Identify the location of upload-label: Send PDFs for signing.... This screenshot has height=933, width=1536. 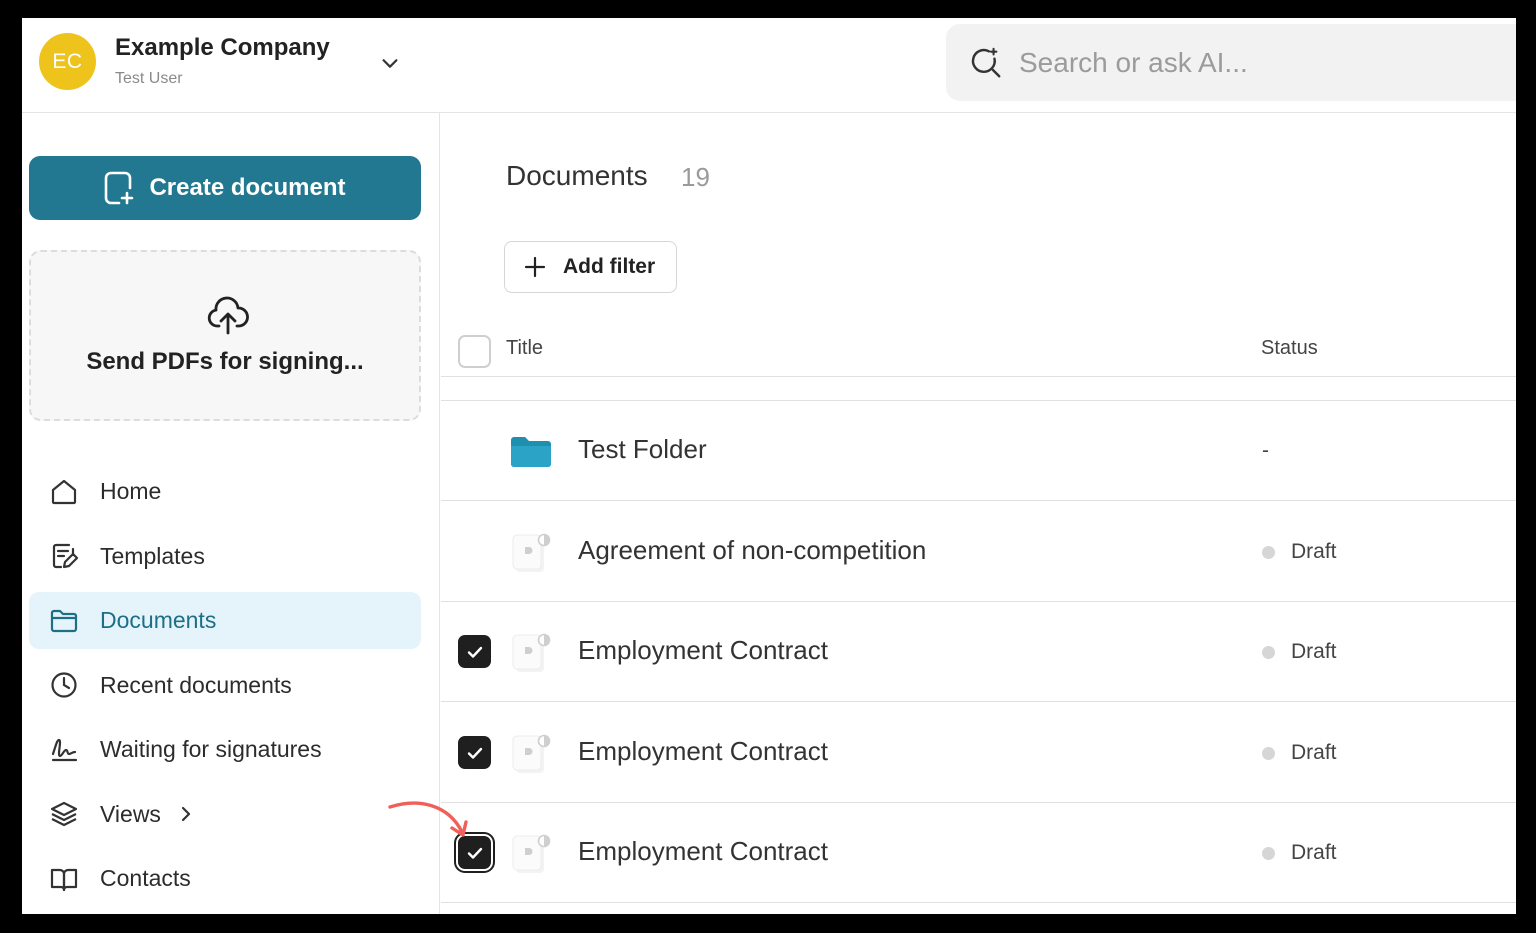
(225, 361).